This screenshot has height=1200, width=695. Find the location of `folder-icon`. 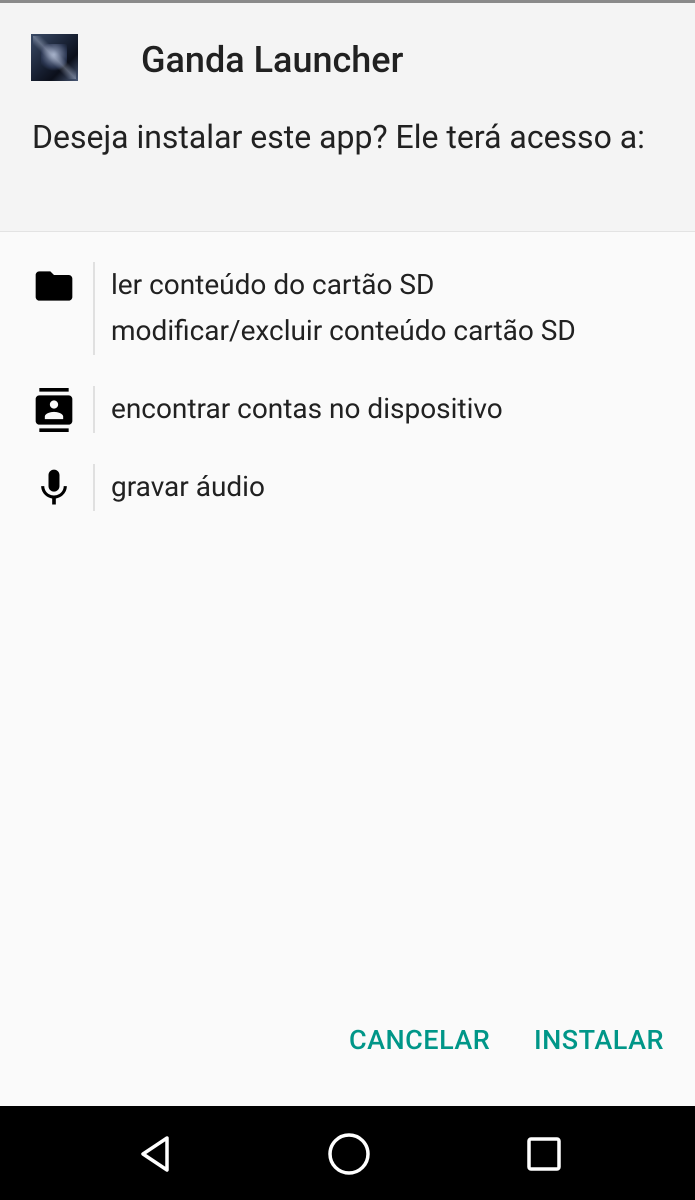

folder-icon is located at coordinates (54, 286).